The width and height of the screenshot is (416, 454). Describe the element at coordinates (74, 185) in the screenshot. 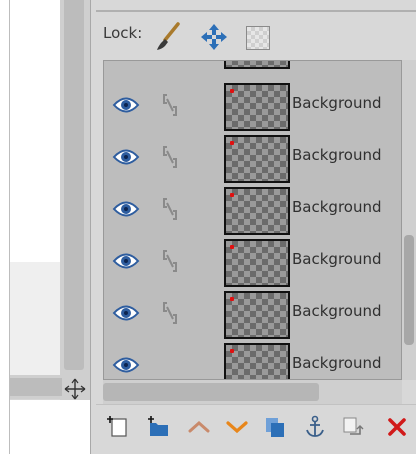

I see `canvas-vertical-scroll-thumb` at that location.